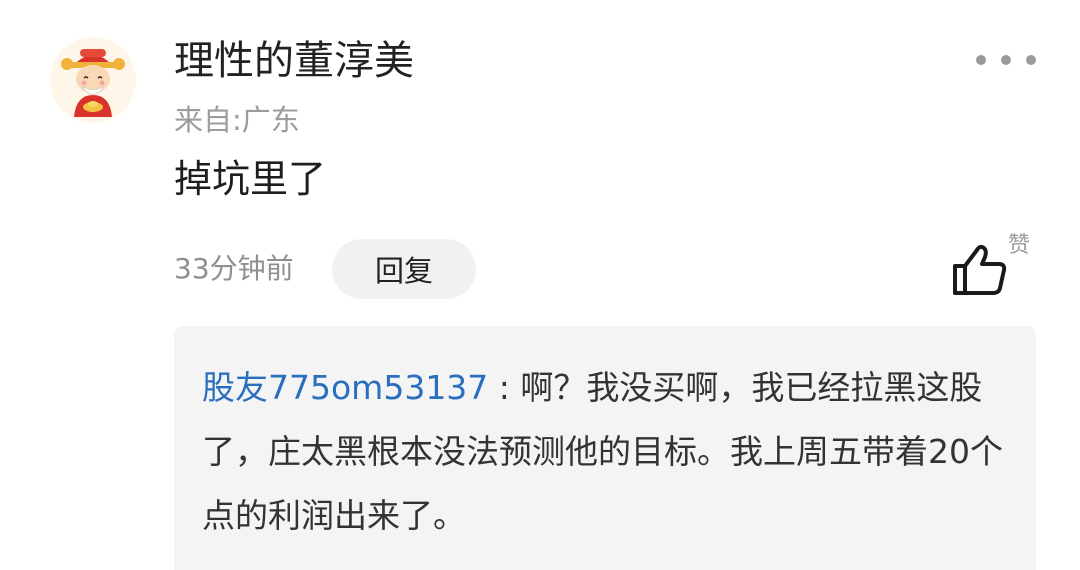 This screenshot has width=1080, height=570. What do you see at coordinates (250, 179) in the screenshot?
I see `comment-text: 掉坑里了` at bounding box center [250, 179].